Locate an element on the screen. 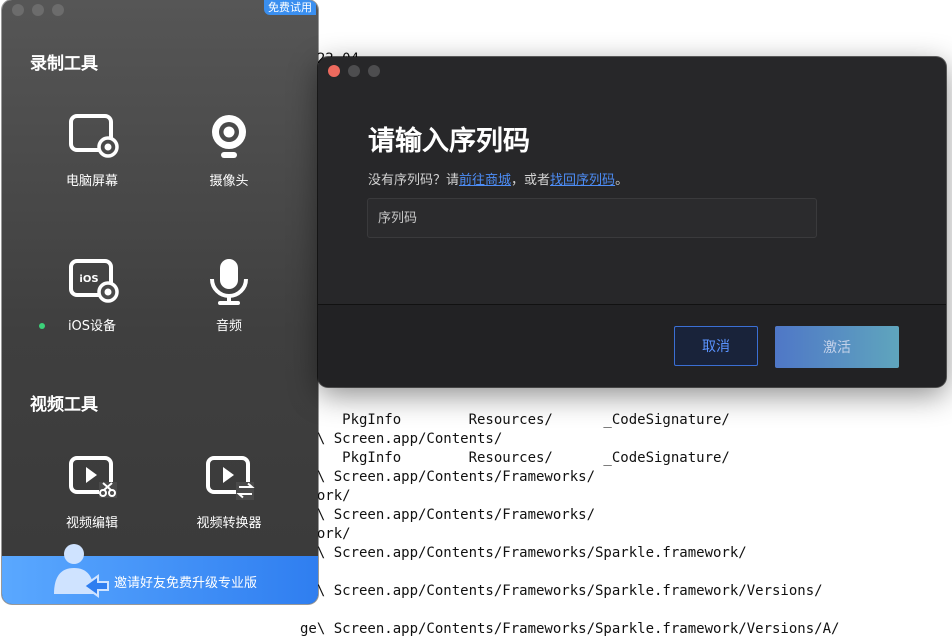 This screenshot has width=952, height=639. hint-prefix: 没有序列码？请 is located at coordinates (414, 180).